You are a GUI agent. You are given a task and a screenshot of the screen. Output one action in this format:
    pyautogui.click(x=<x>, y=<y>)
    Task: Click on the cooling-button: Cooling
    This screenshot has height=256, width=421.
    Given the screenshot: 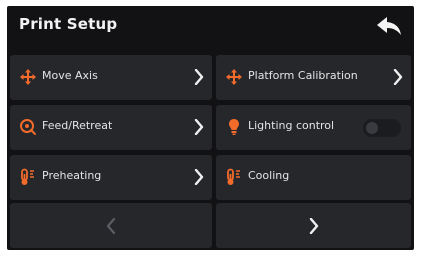 What is the action you would take?
    pyautogui.click(x=313, y=177)
    